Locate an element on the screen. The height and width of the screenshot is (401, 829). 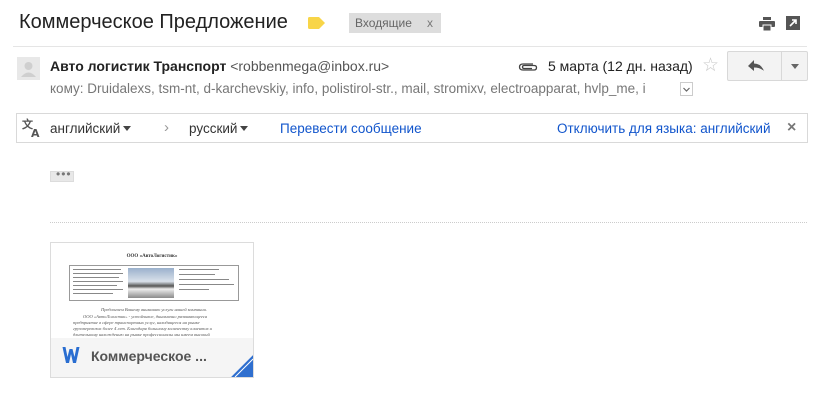
reply-button is located at coordinates (754, 66).